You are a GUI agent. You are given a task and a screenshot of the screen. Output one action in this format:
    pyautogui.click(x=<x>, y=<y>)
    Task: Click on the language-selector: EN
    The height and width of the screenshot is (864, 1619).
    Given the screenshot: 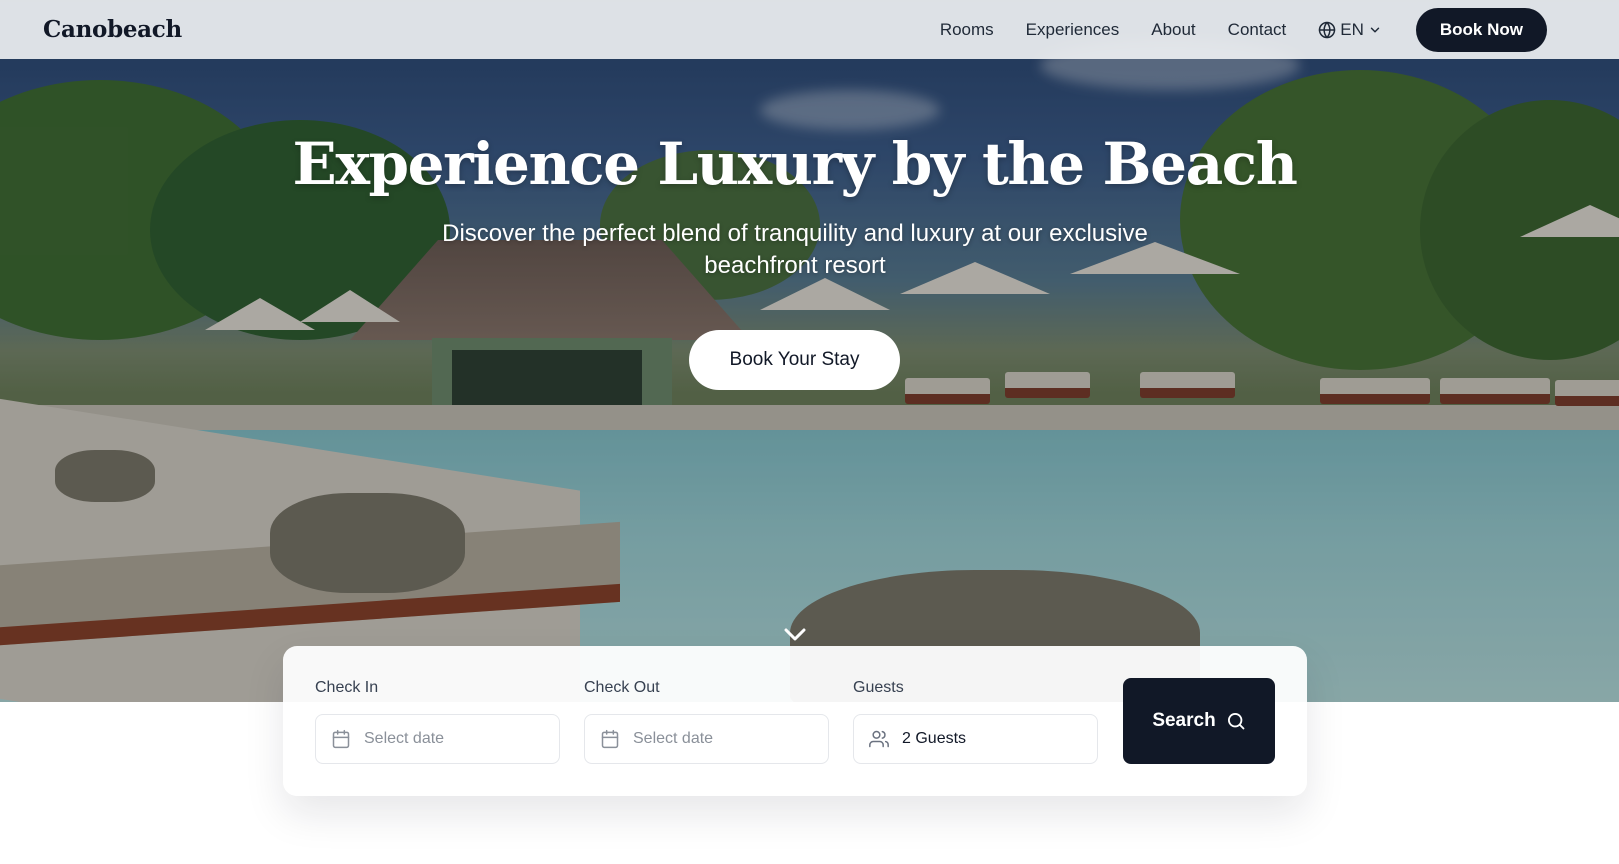 What is the action you would take?
    pyautogui.click(x=1350, y=30)
    